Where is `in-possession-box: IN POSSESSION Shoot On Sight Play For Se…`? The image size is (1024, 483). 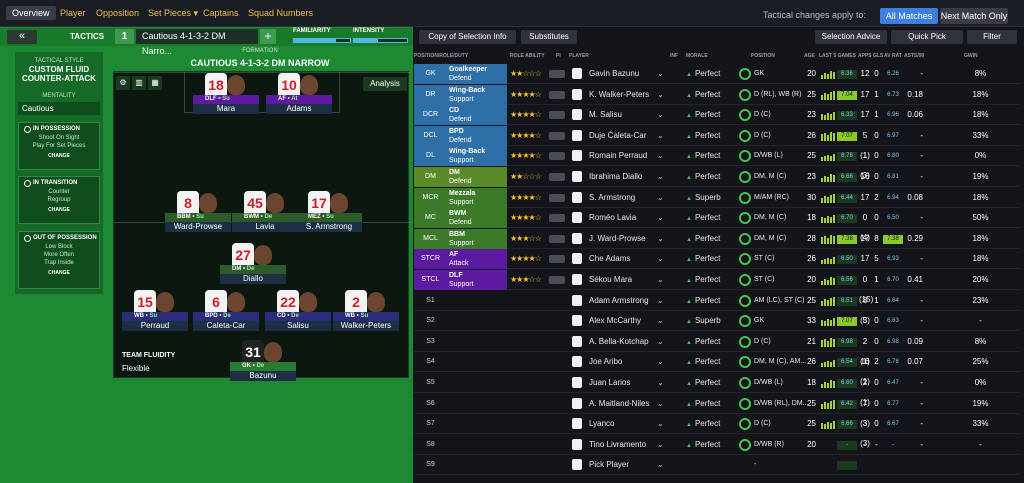 in-possession-box: IN POSSESSION Shoot On Sight Play For Se… is located at coordinates (59, 146).